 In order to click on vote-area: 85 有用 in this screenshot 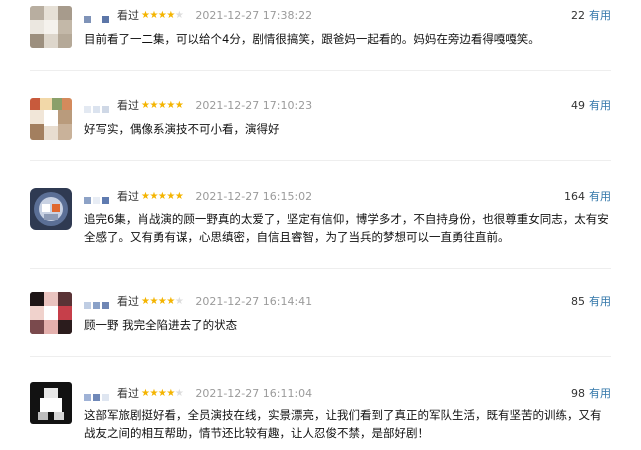, I will do `click(591, 302)`.